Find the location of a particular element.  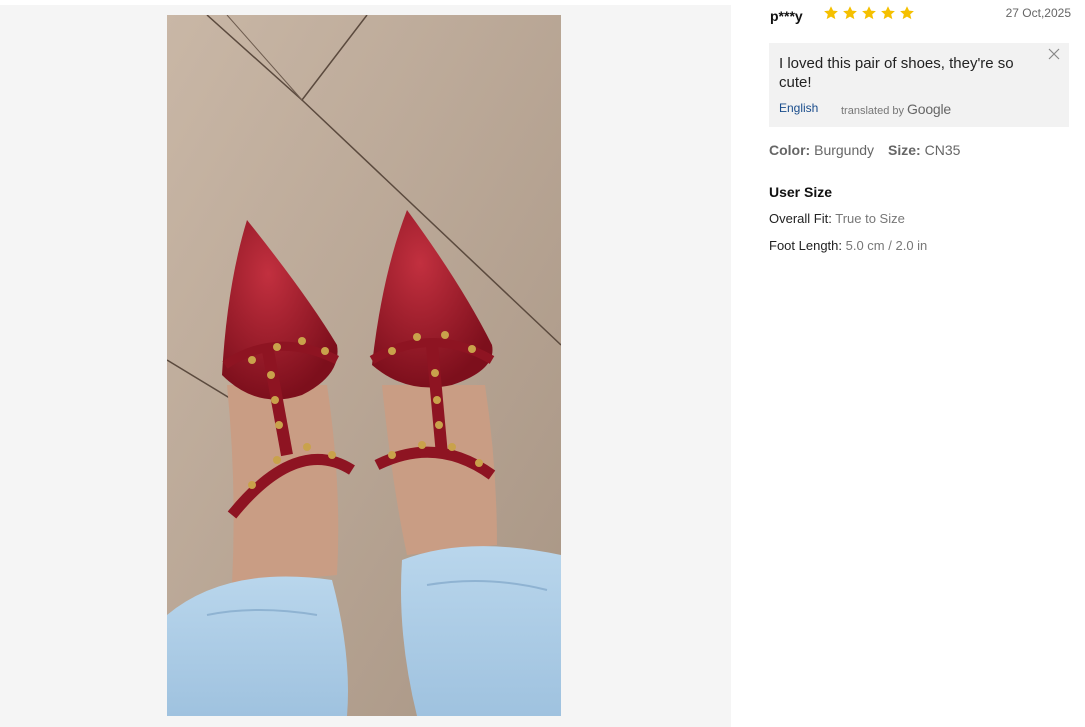

rating-stars is located at coordinates (869, 13).